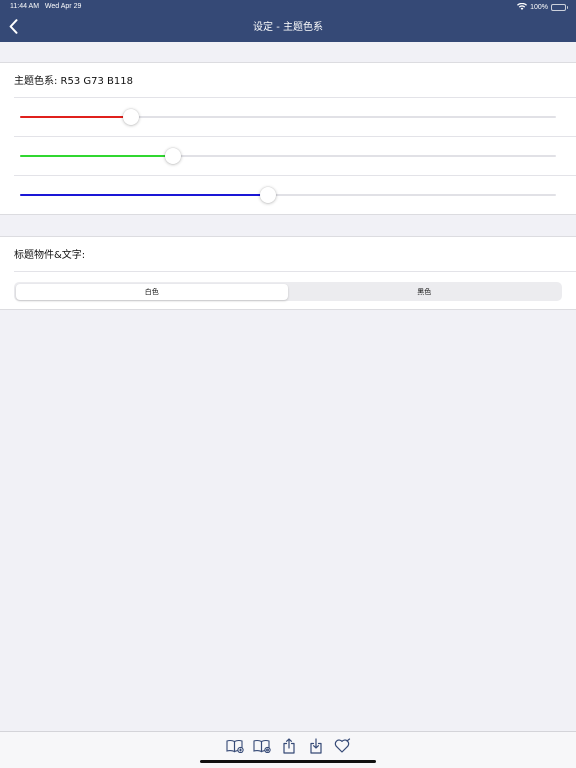  What do you see at coordinates (25, 6) in the screenshot?
I see `status-time: 11:44 AM` at bounding box center [25, 6].